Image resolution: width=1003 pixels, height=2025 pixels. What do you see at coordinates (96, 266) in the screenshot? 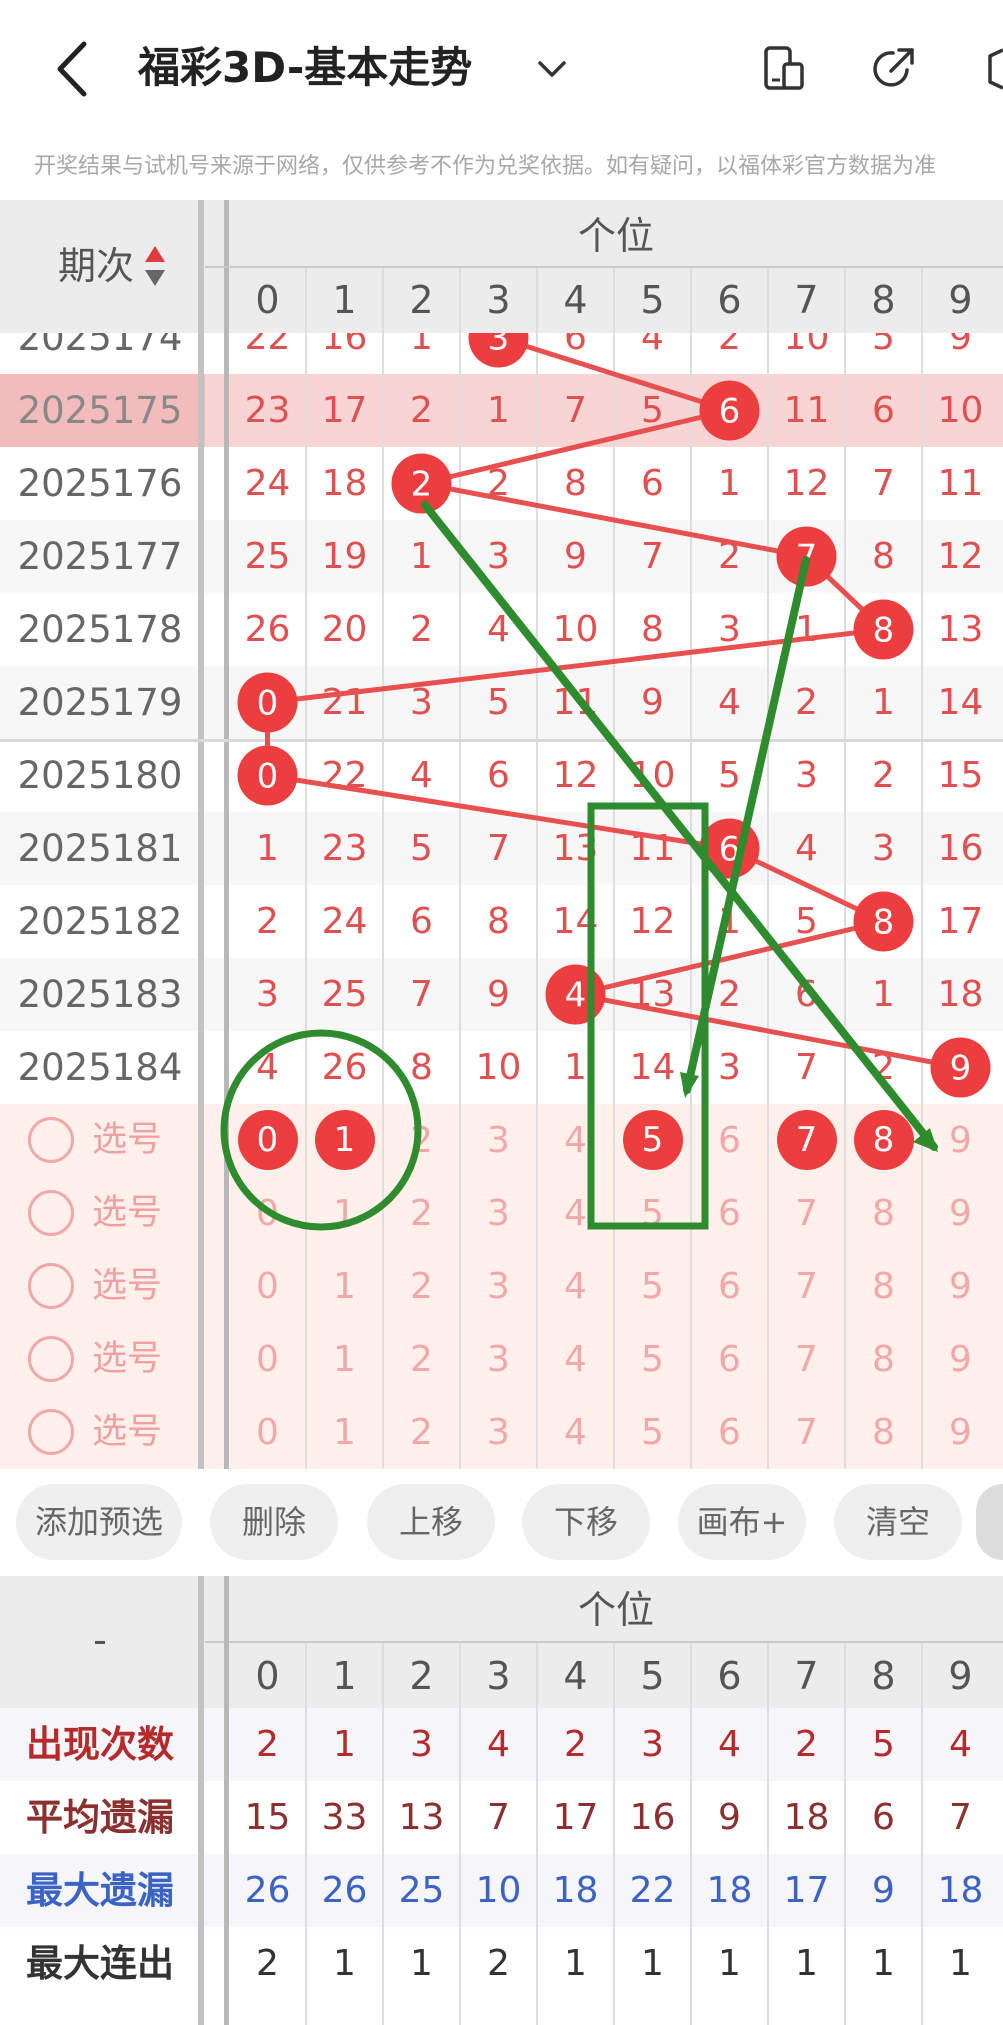
I see `period-header: 期次` at bounding box center [96, 266].